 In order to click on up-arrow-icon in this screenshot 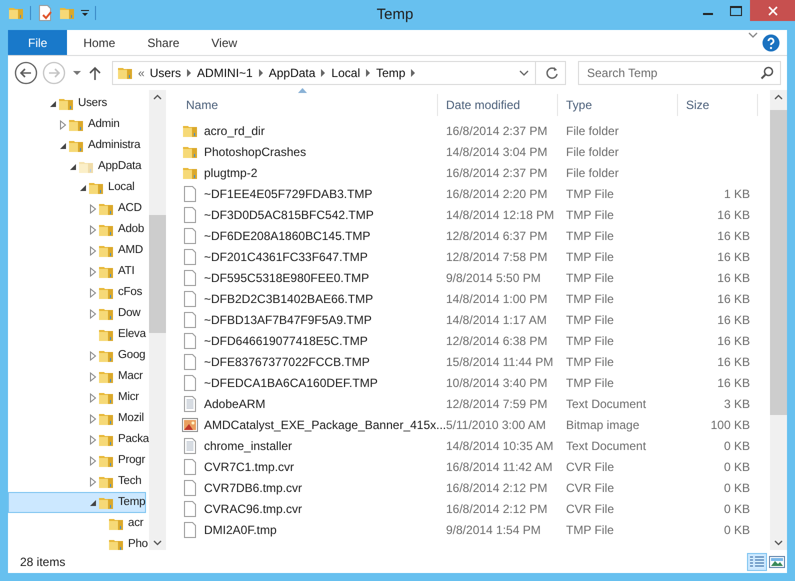, I will do `click(95, 73)`.